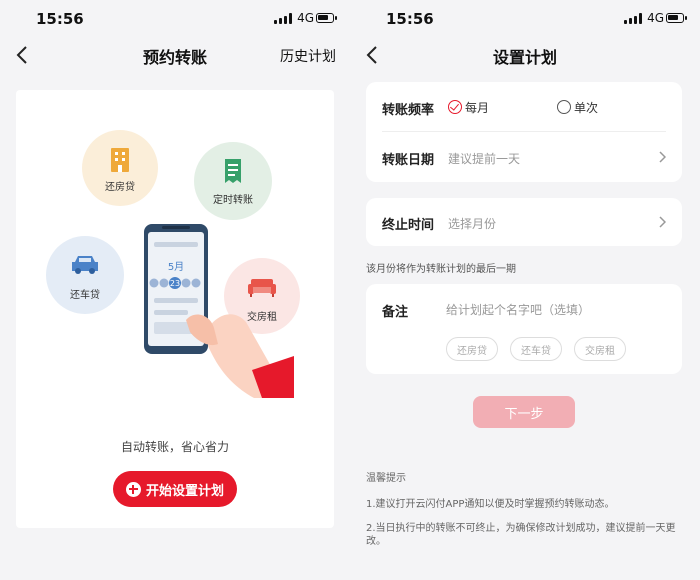 The image size is (700, 580). I want to click on option-monthly: 每月, so click(477, 107).